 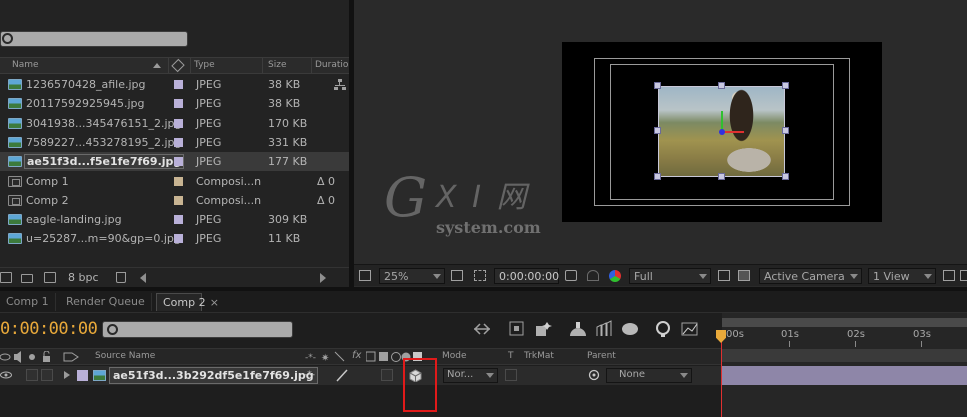 I want to click on project-item: 7589227...453278195_2.jpg JPEG 331 KB, so click(x=174, y=142).